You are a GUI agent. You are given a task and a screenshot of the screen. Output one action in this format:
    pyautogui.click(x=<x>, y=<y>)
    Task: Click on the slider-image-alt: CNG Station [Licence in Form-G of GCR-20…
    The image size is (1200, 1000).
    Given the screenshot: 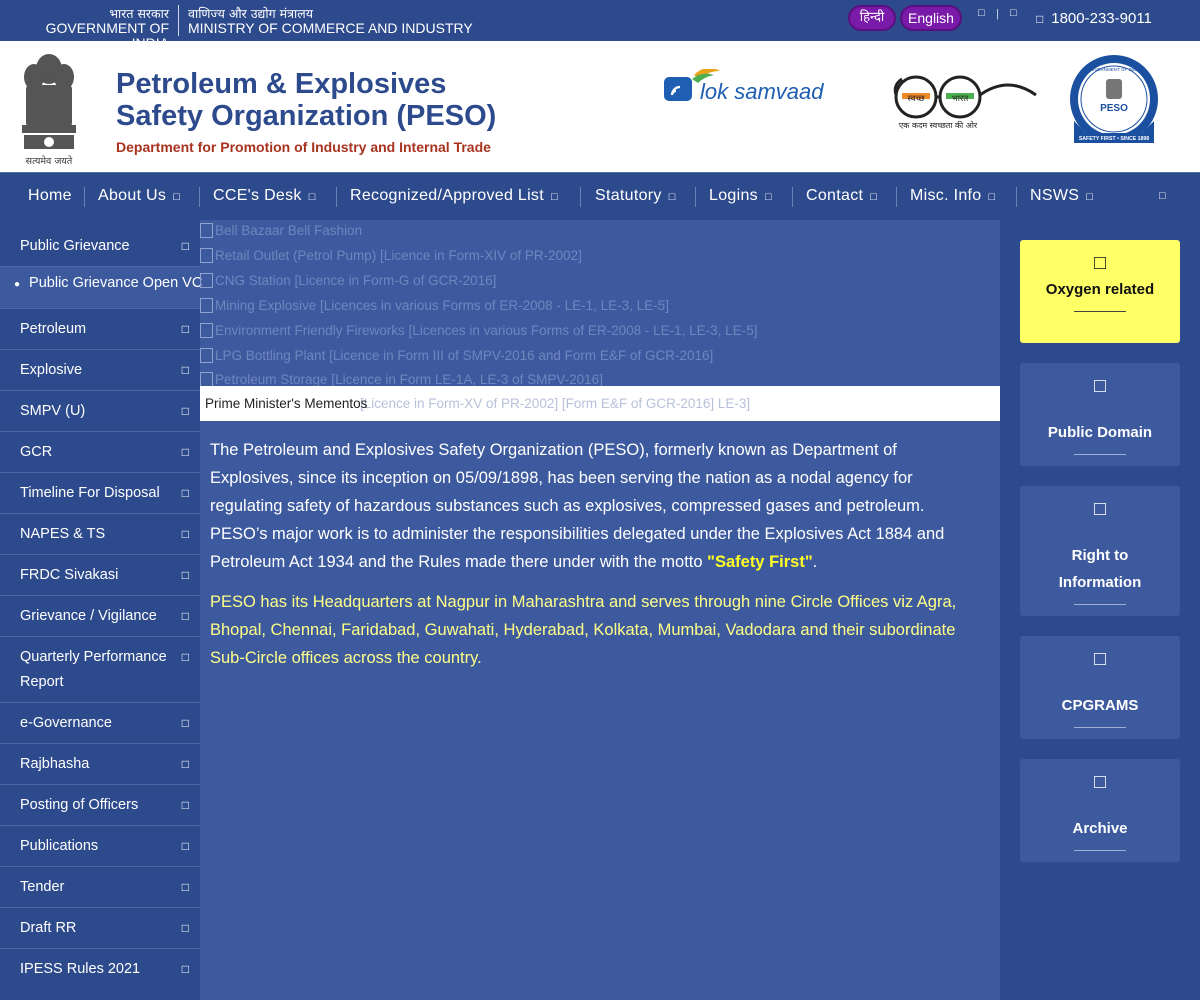 What is the action you would take?
    pyautogui.click(x=348, y=280)
    